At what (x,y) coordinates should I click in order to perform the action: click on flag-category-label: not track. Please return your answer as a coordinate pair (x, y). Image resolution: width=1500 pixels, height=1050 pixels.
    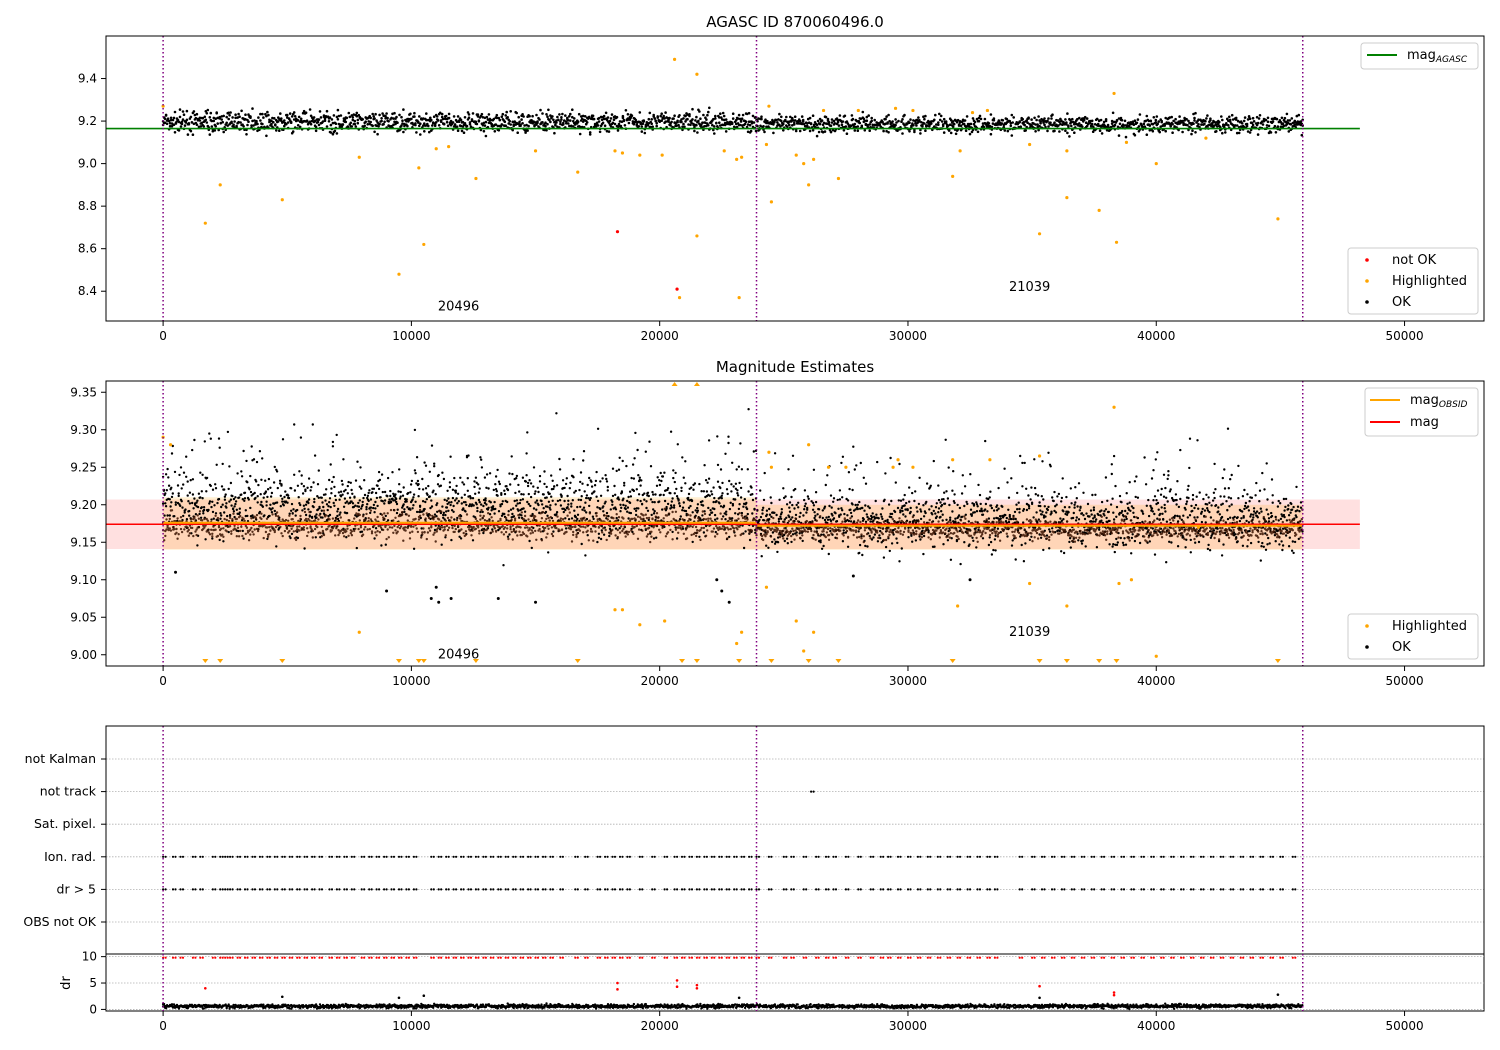
    Looking at the image, I should click on (68, 791).